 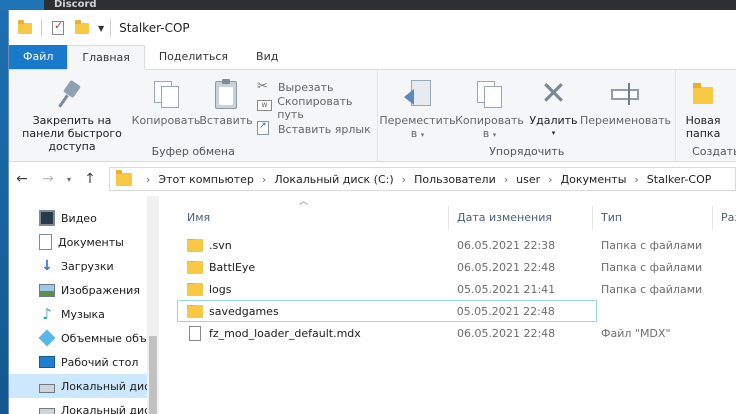 I want to click on new-folder-icon, so click(x=703, y=94).